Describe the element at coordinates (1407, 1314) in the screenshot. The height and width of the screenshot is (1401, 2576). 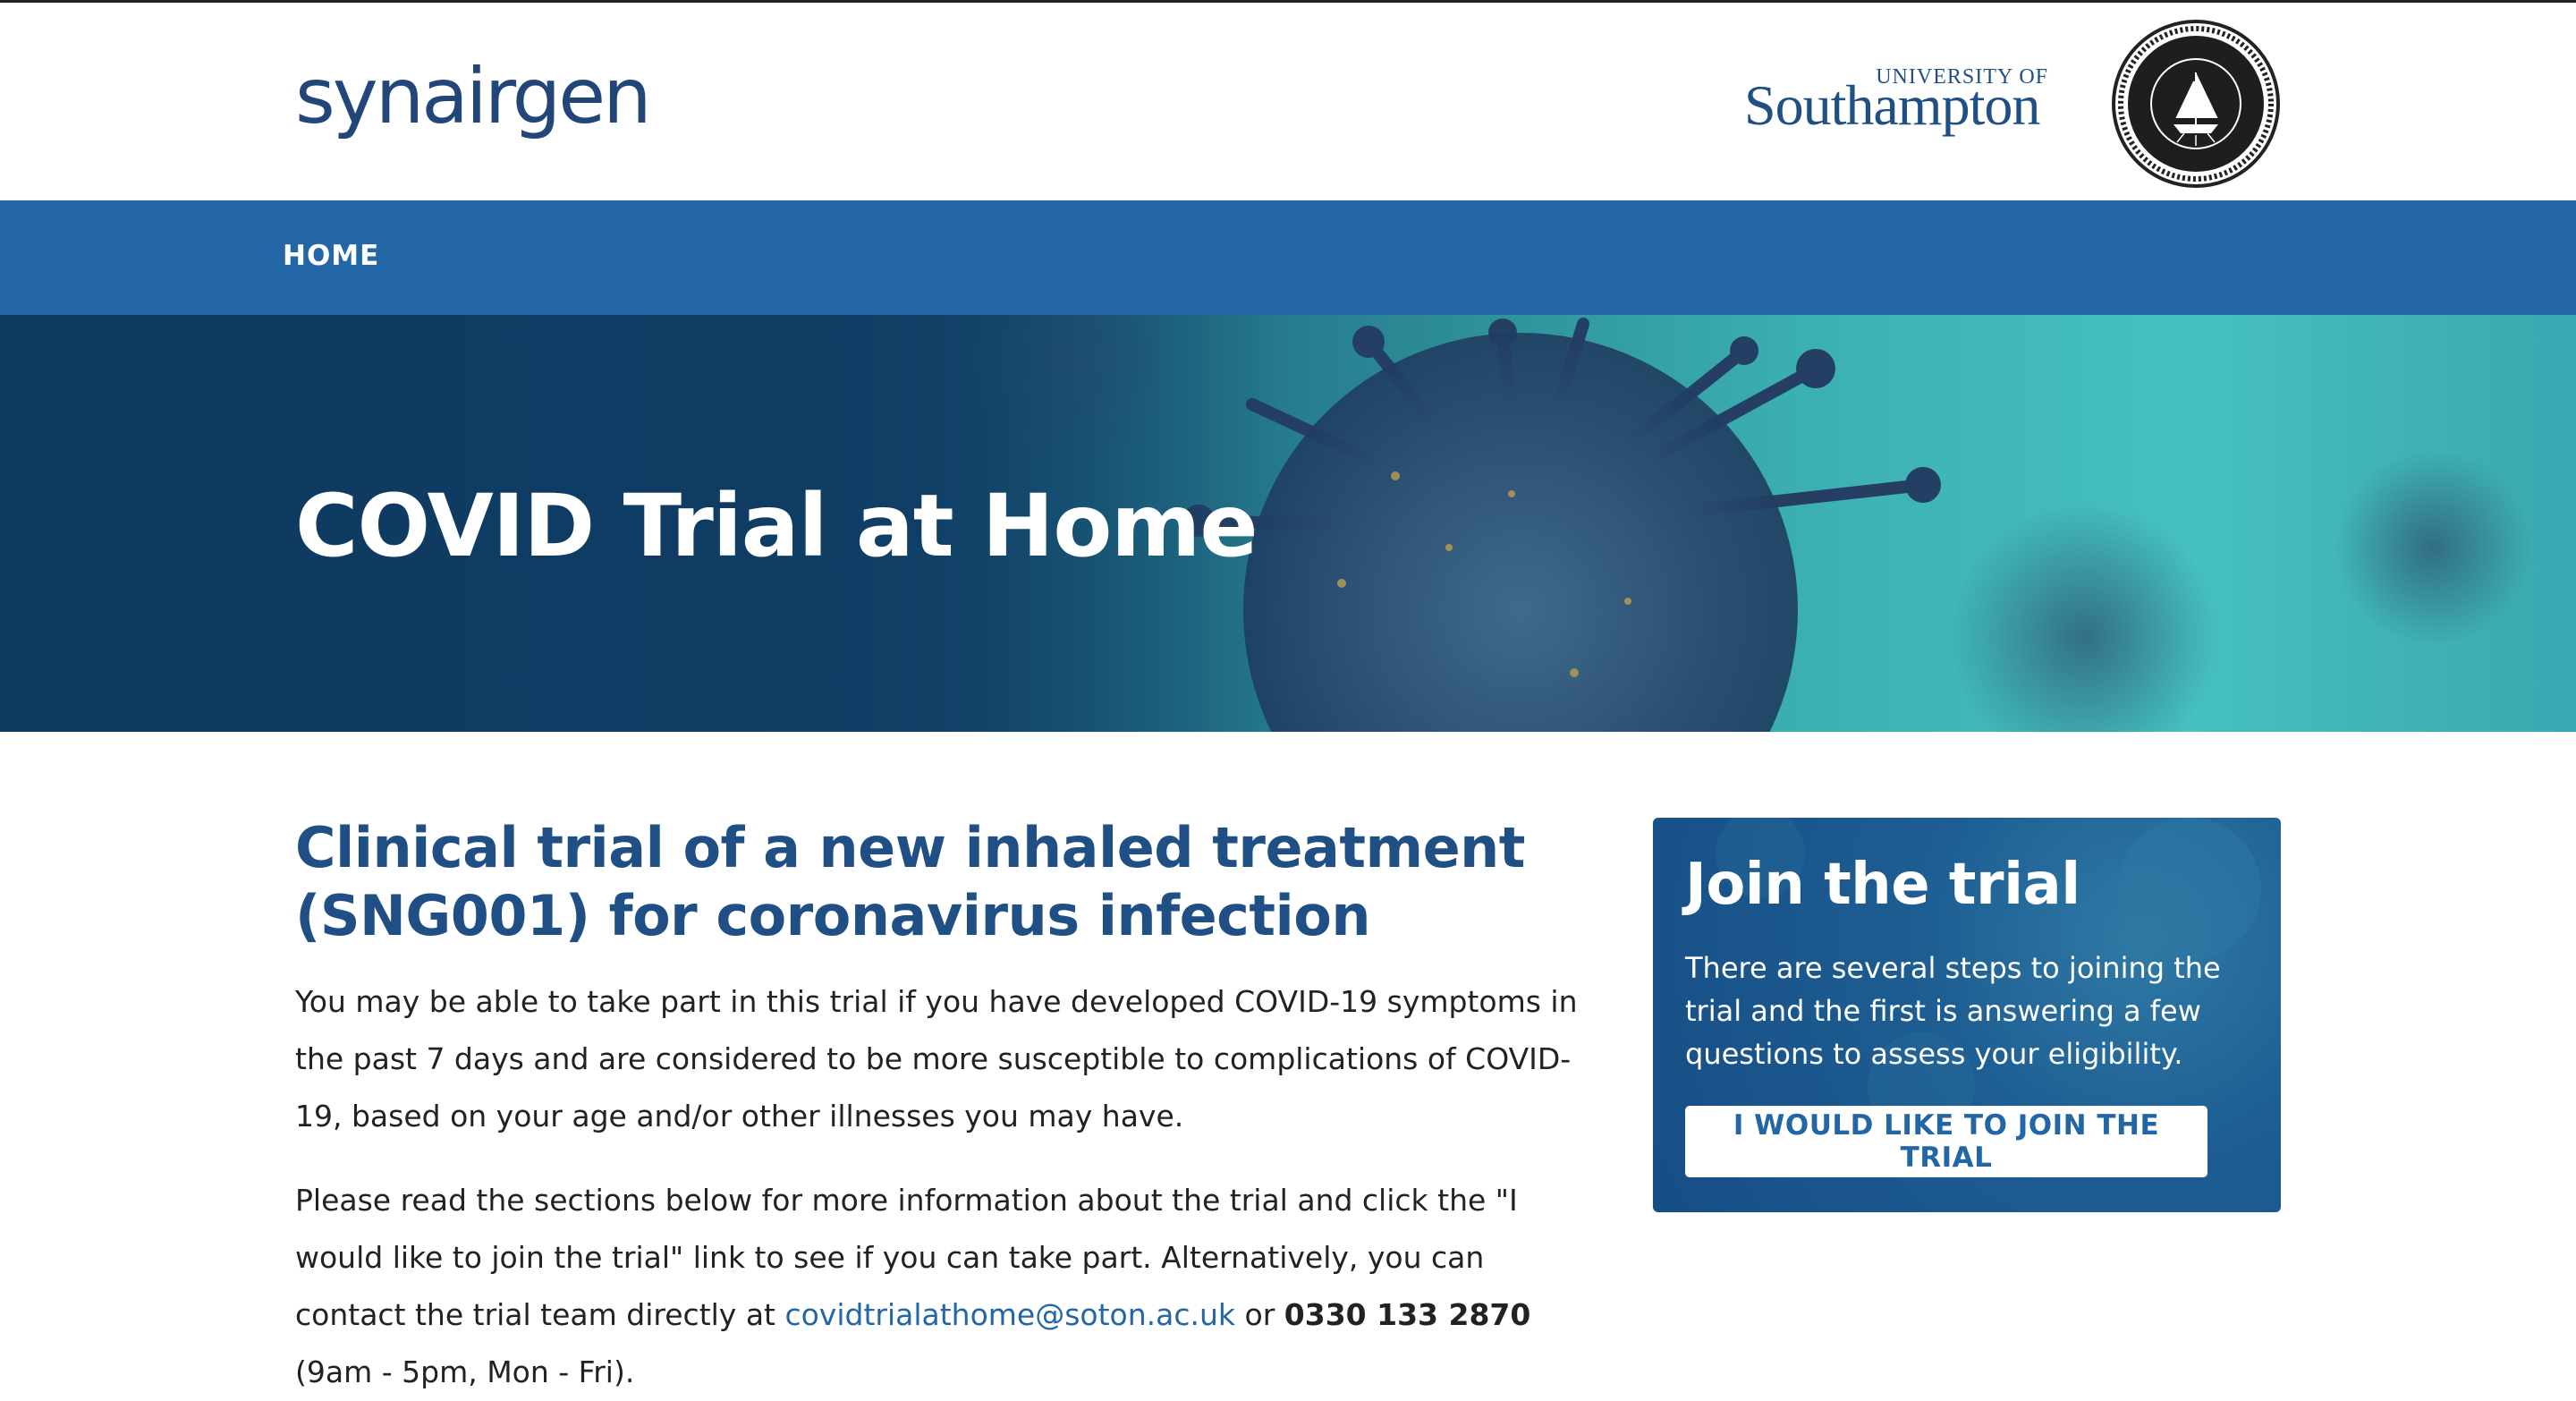
I see `phone-number: 0330 133 2870` at that location.